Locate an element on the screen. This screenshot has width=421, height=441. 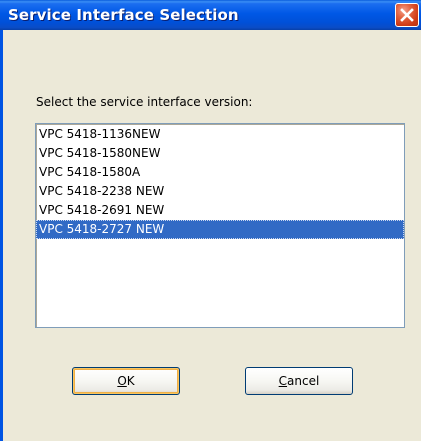
close-button is located at coordinates (407, 15).